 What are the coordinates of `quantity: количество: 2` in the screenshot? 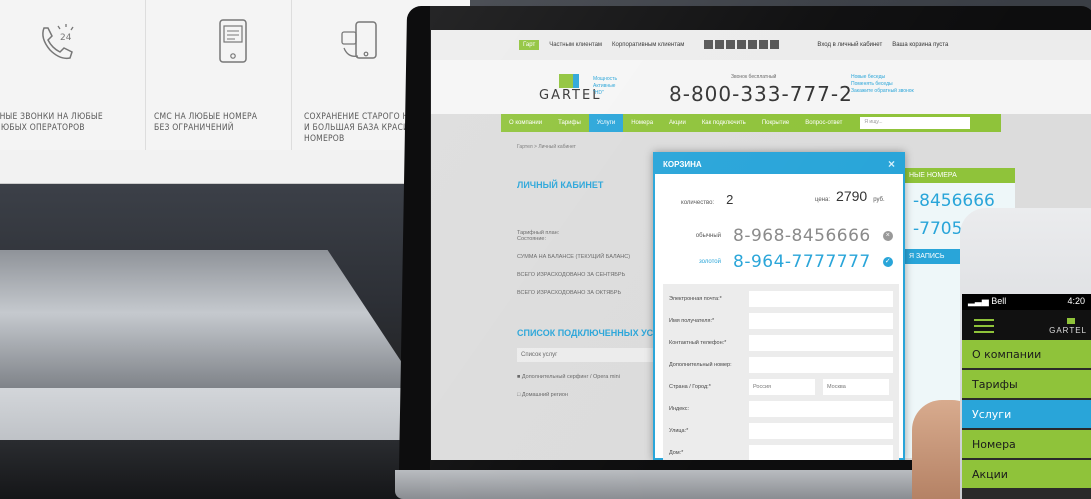 It's located at (707, 199).